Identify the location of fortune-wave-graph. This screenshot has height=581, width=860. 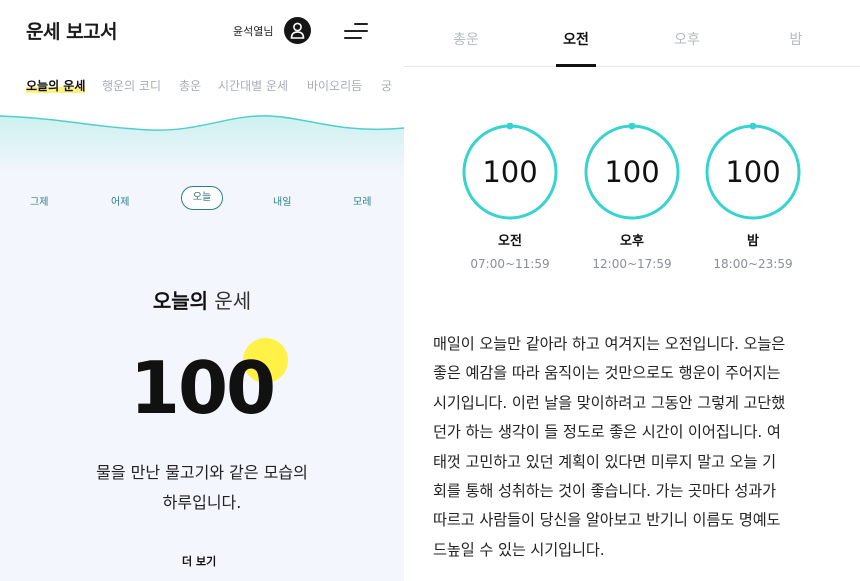
(202, 141).